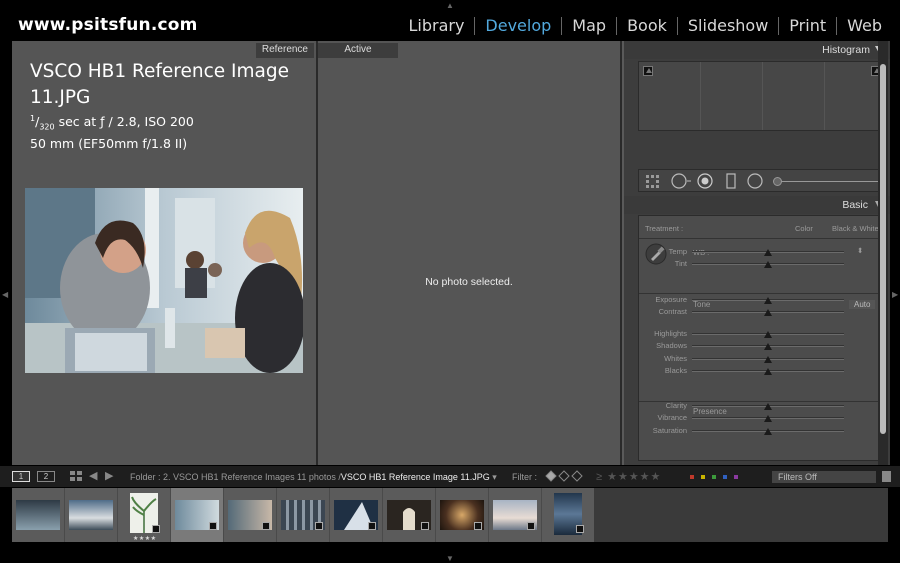 The height and width of the screenshot is (563, 900). What do you see at coordinates (824, 477) in the screenshot?
I see `filter-presets-dropdown: Filters Off` at bounding box center [824, 477].